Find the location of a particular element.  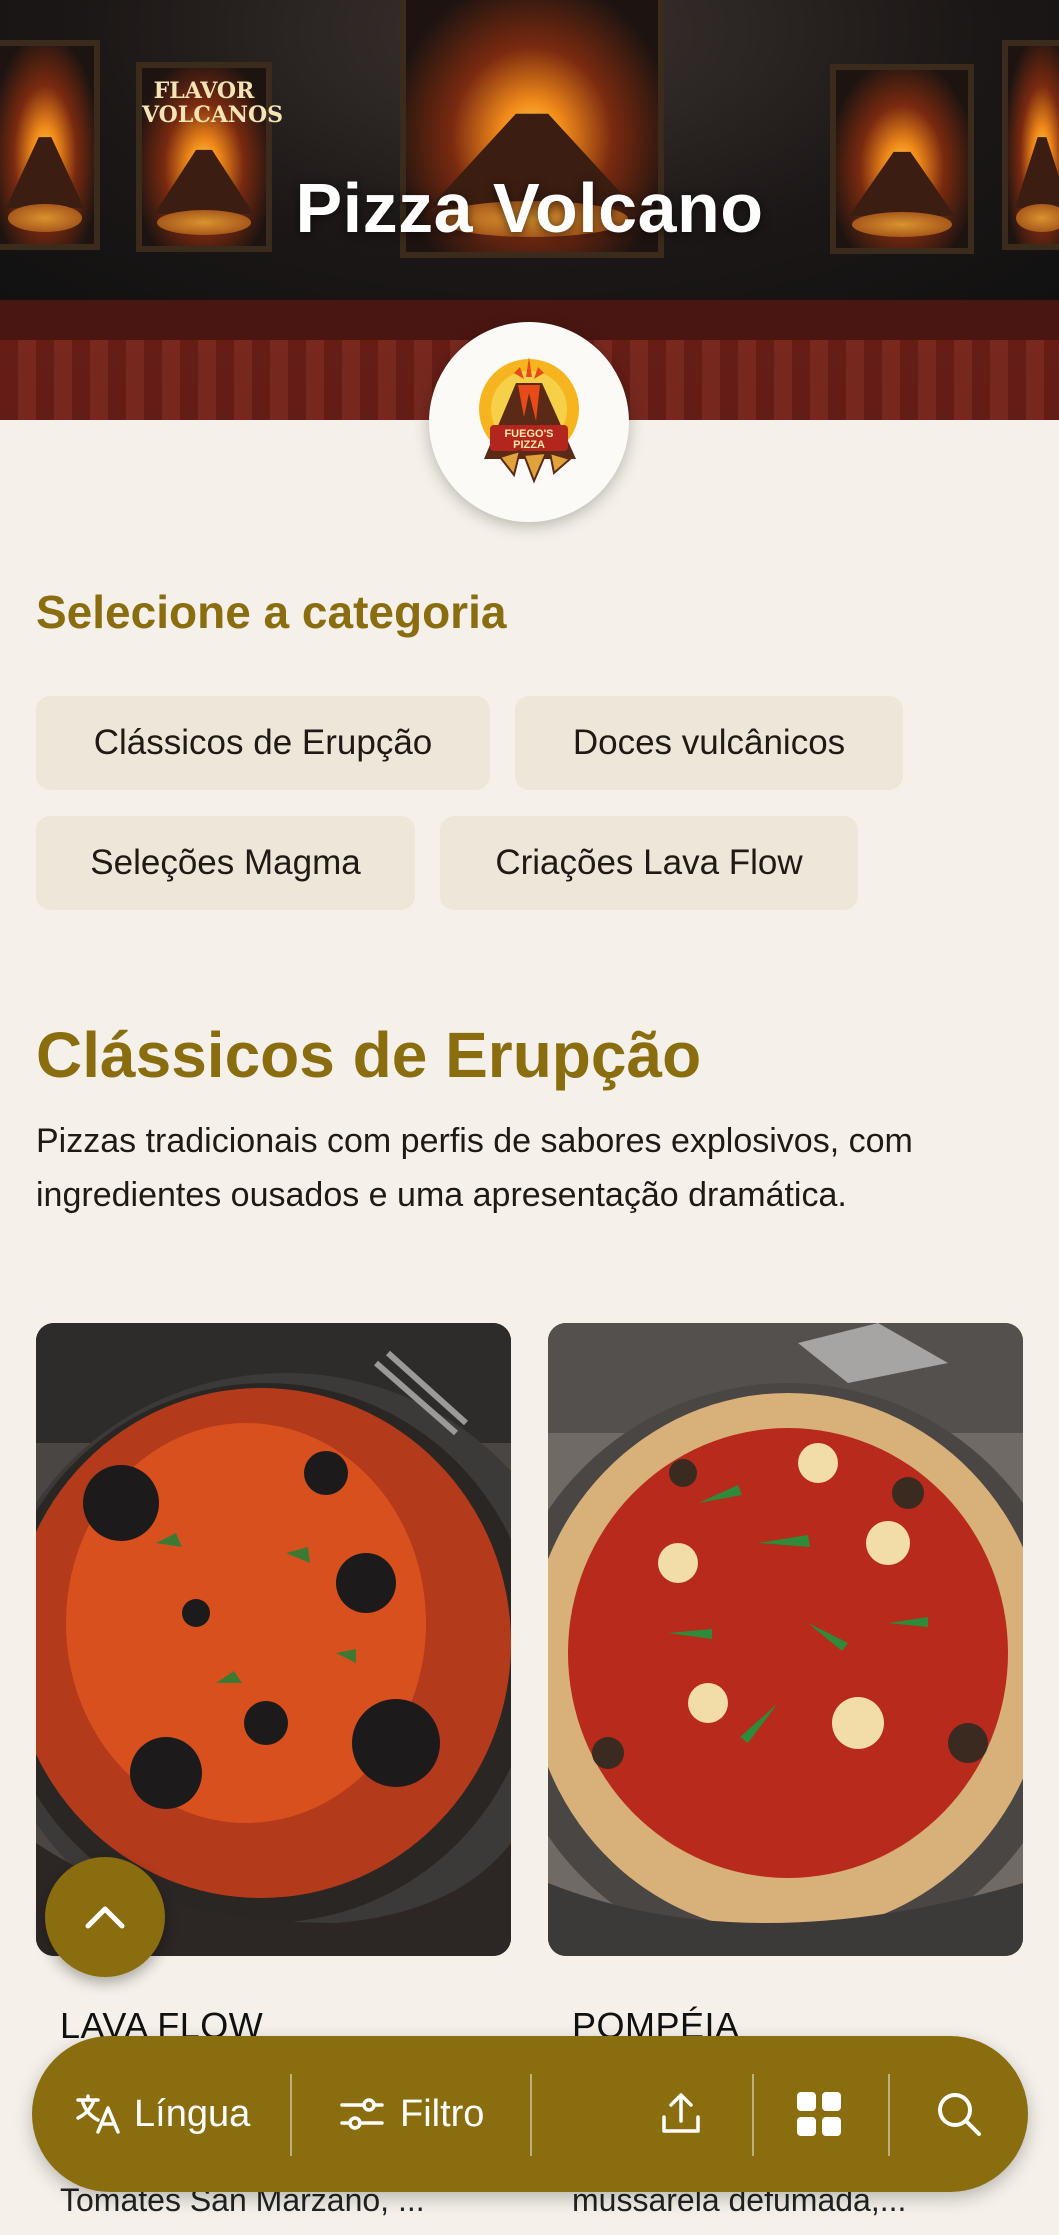

pizza-photo is located at coordinates (785, 1639).